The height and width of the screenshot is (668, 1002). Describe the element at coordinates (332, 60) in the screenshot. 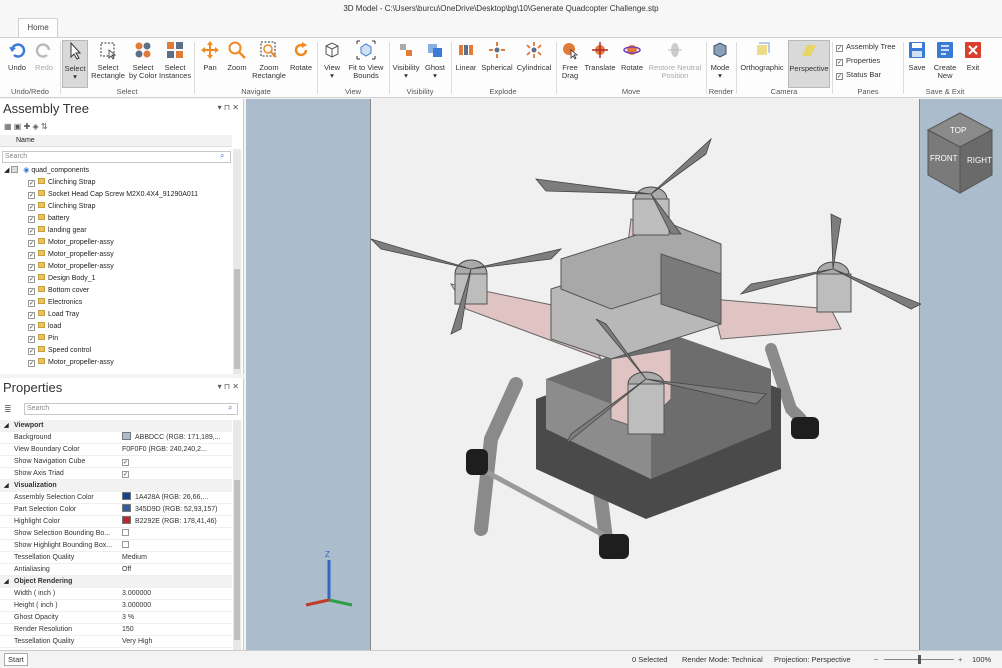

I see `view-button: View ▾` at that location.